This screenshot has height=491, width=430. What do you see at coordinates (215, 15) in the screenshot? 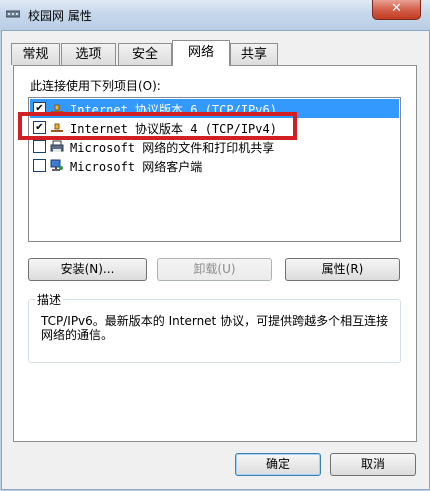
I see `title-bar: 校园网 属性 ✕` at bounding box center [215, 15].